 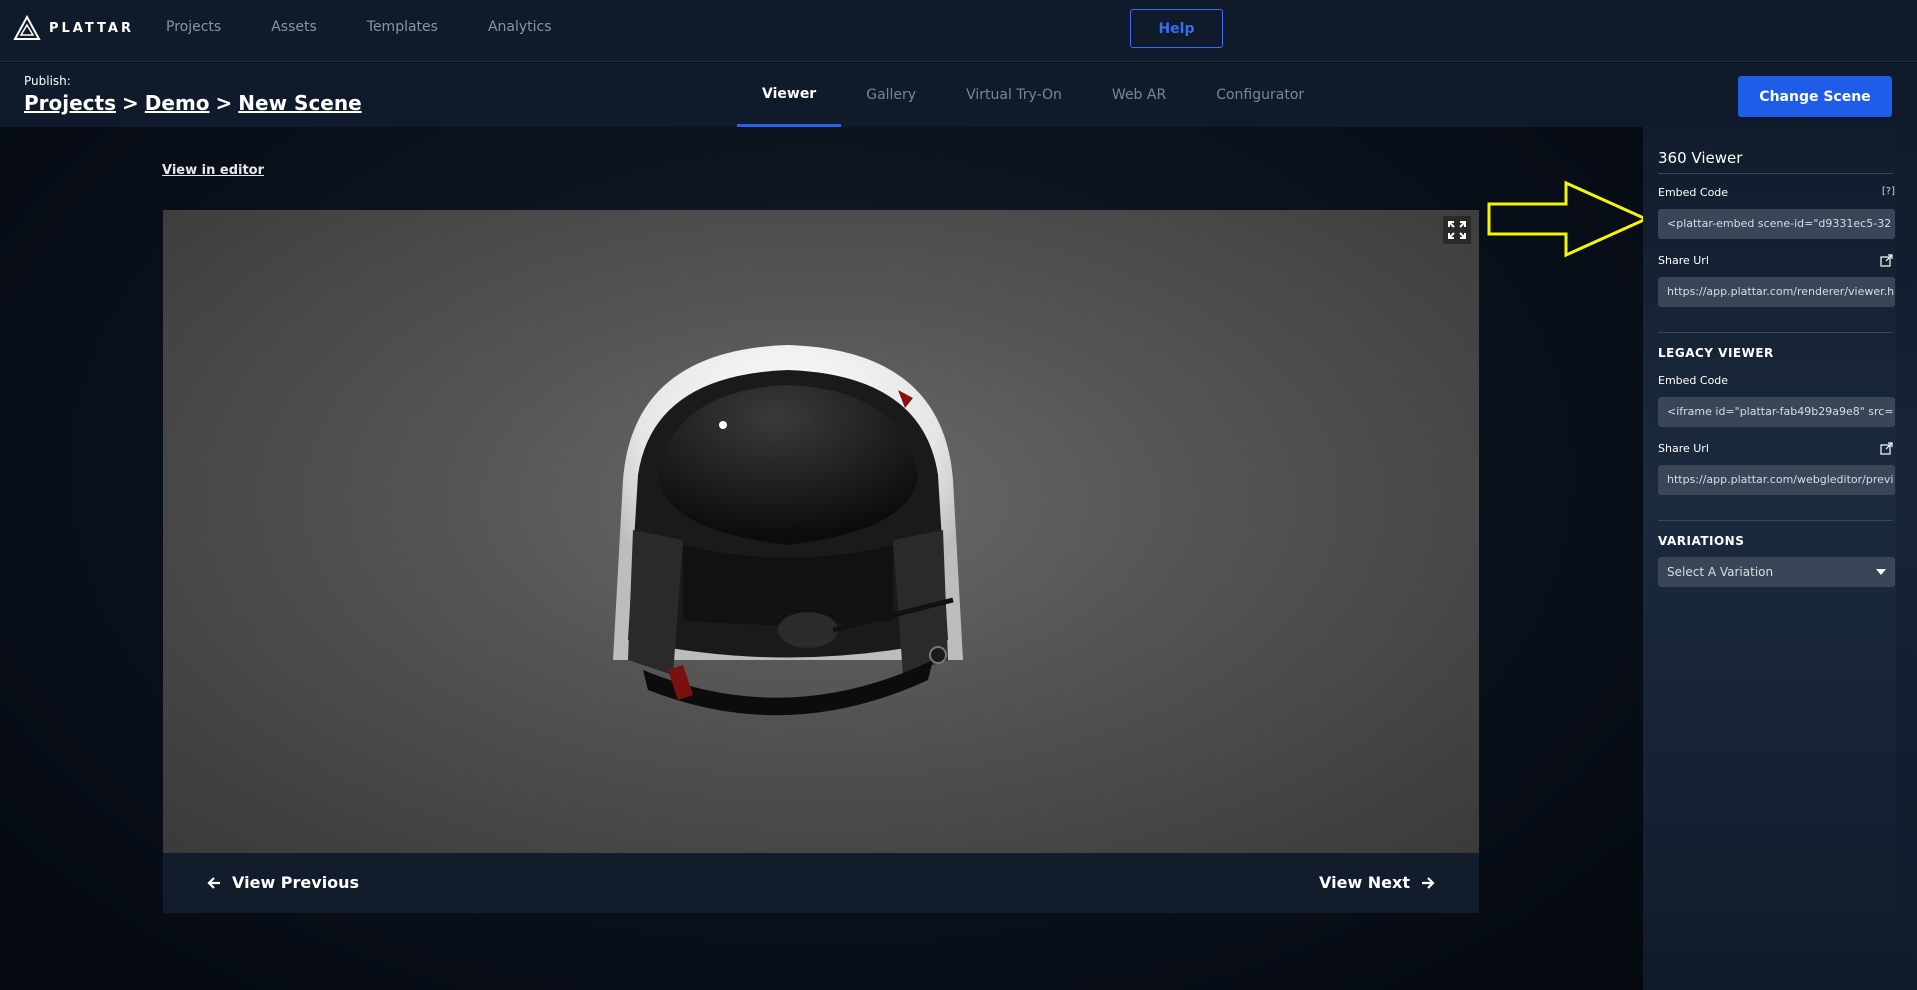 What do you see at coordinates (1776, 224) in the screenshot?
I see `embed-code-field: <plattar-embed scene-id="d9331ec5-32` at bounding box center [1776, 224].